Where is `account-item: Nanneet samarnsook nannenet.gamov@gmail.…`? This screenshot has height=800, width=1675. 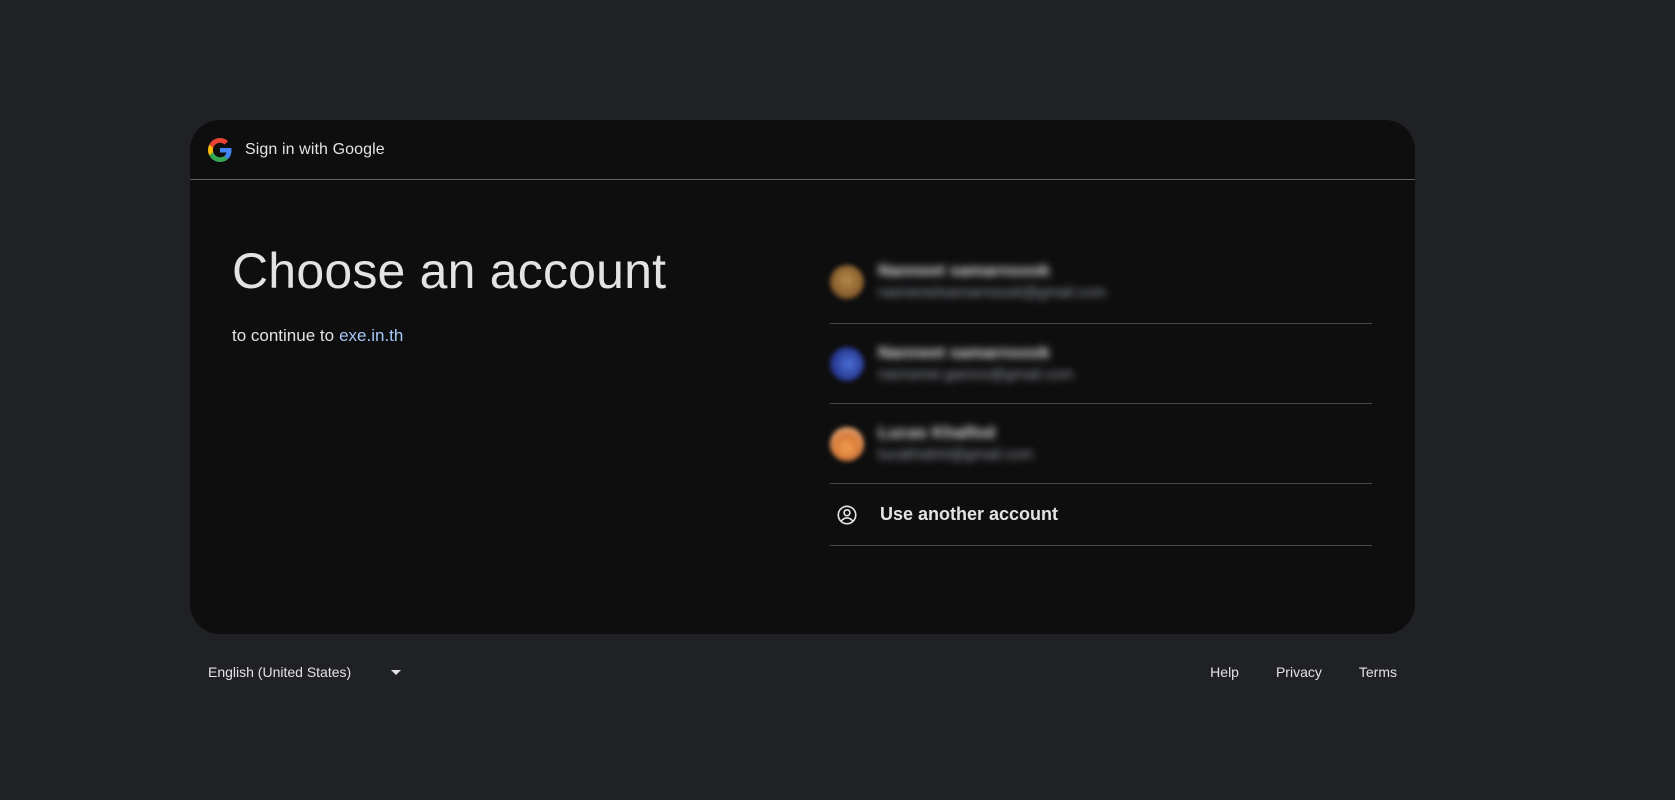 account-item: Nanneet samarnsook nannenet.gamov@gmail.… is located at coordinates (1101, 364).